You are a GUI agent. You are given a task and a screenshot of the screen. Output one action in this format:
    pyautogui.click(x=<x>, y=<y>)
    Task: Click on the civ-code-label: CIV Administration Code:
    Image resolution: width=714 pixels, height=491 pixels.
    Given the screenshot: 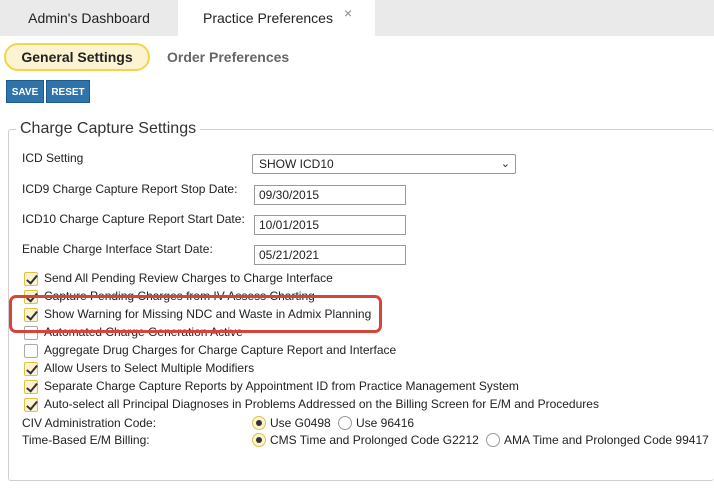 What is the action you would take?
    pyautogui.click(x=89, y=423)
    